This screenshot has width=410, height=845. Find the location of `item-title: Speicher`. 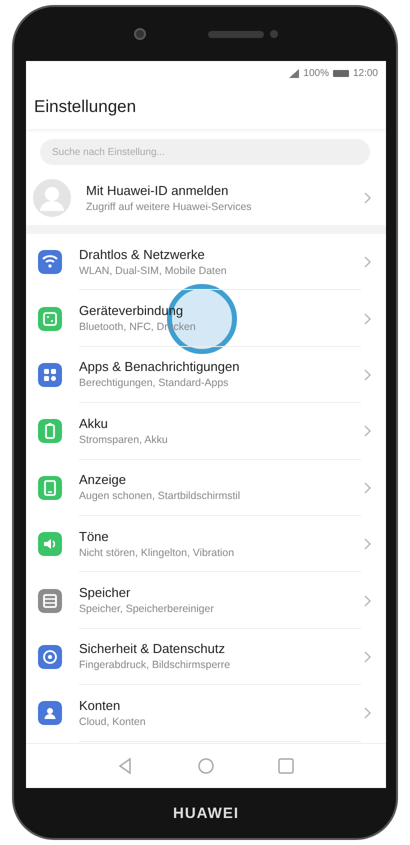

item-title: Speicher is located at coordinates (105, 592).